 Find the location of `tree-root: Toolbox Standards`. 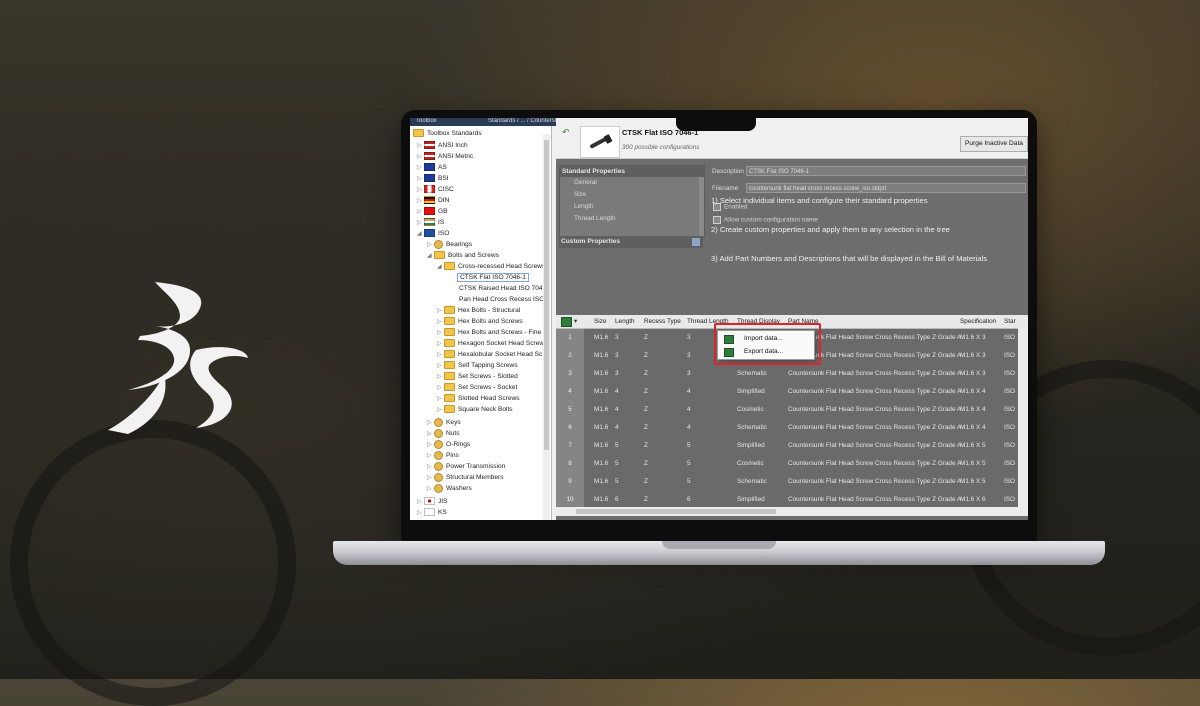

tree-root: Toolbox Standards is located at coordinates (447, 133).